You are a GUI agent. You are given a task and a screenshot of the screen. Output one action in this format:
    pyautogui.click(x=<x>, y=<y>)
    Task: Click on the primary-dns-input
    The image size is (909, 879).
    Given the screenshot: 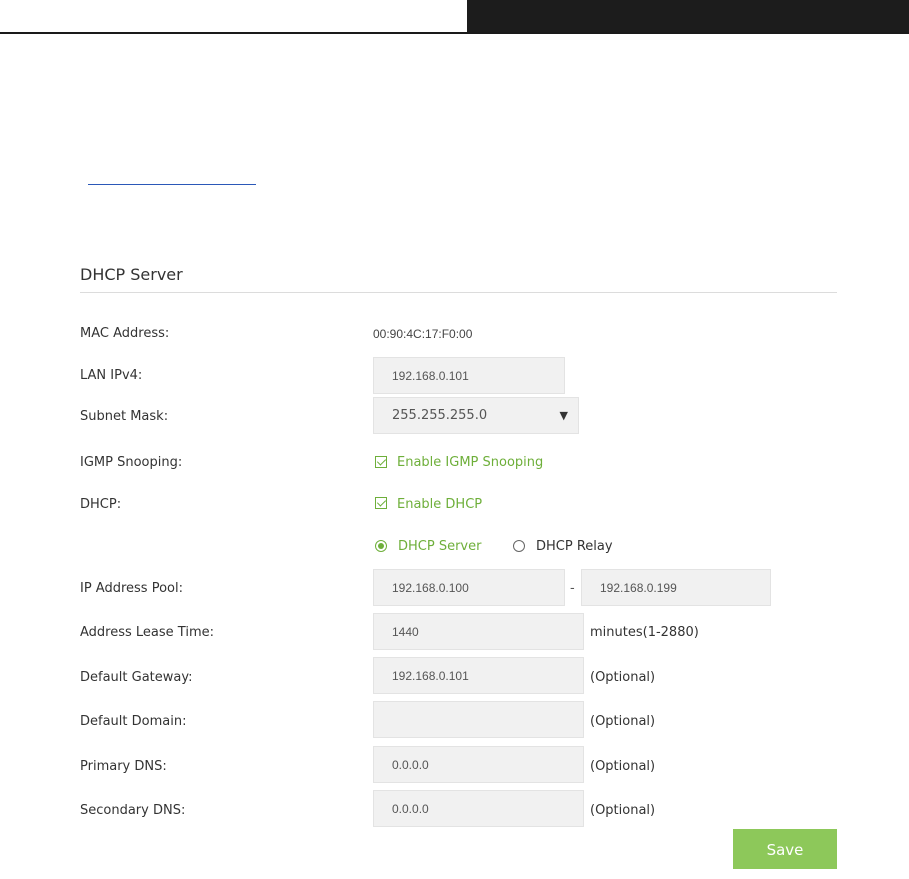 What is the action you would take?
    pyautogui.click(x=478, y=764)
    